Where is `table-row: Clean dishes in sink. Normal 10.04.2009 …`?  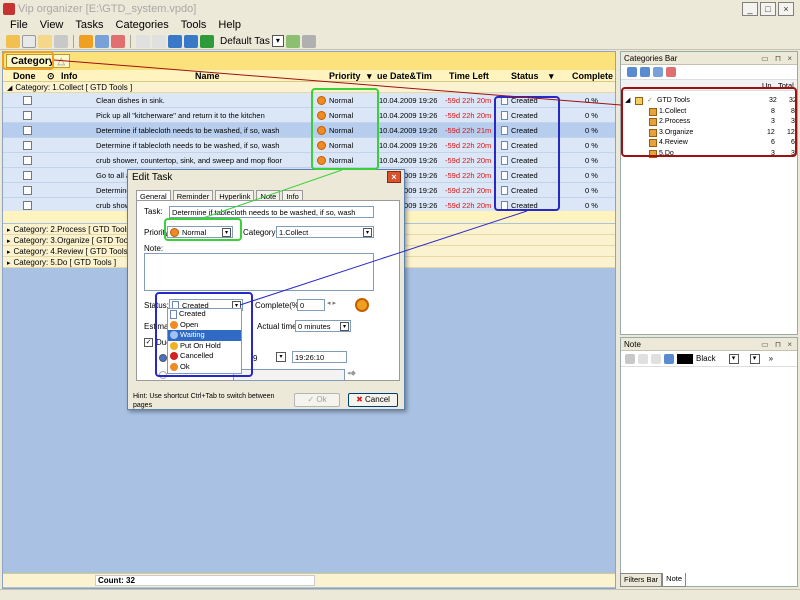 table-row: Clean dishes in sink. Normal 10.04.2009 … is located at coordinates (309, 100).